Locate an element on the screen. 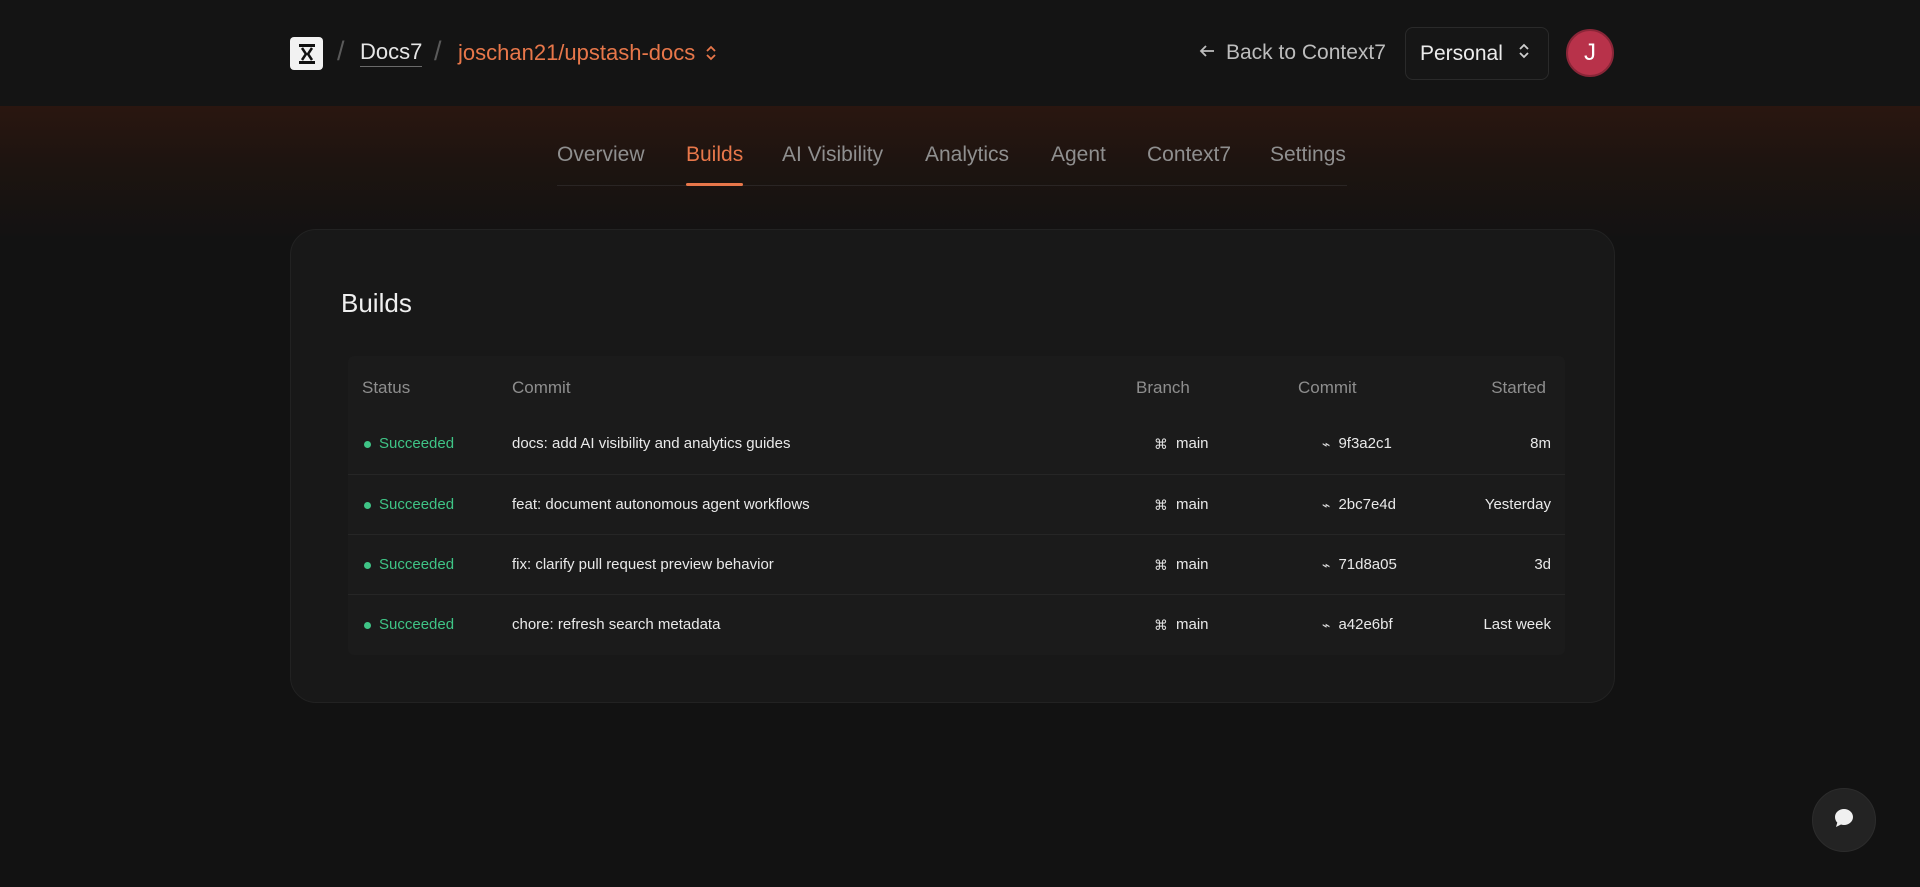 This screenshot has height=887, width=1920. tab-analytics: Analytics is located at coordinates (967, 155).